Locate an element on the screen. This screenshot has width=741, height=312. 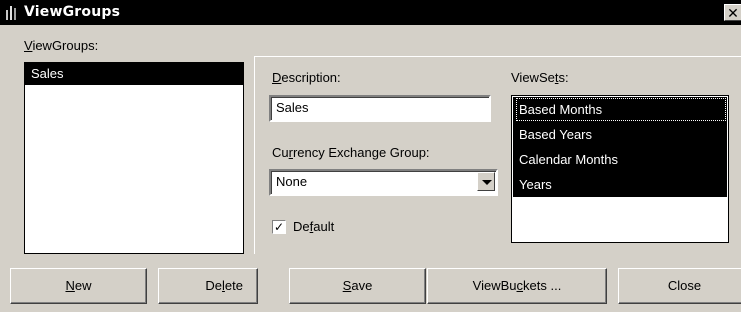
default-checkbox: ✓ is located at coordinates (279, 227).